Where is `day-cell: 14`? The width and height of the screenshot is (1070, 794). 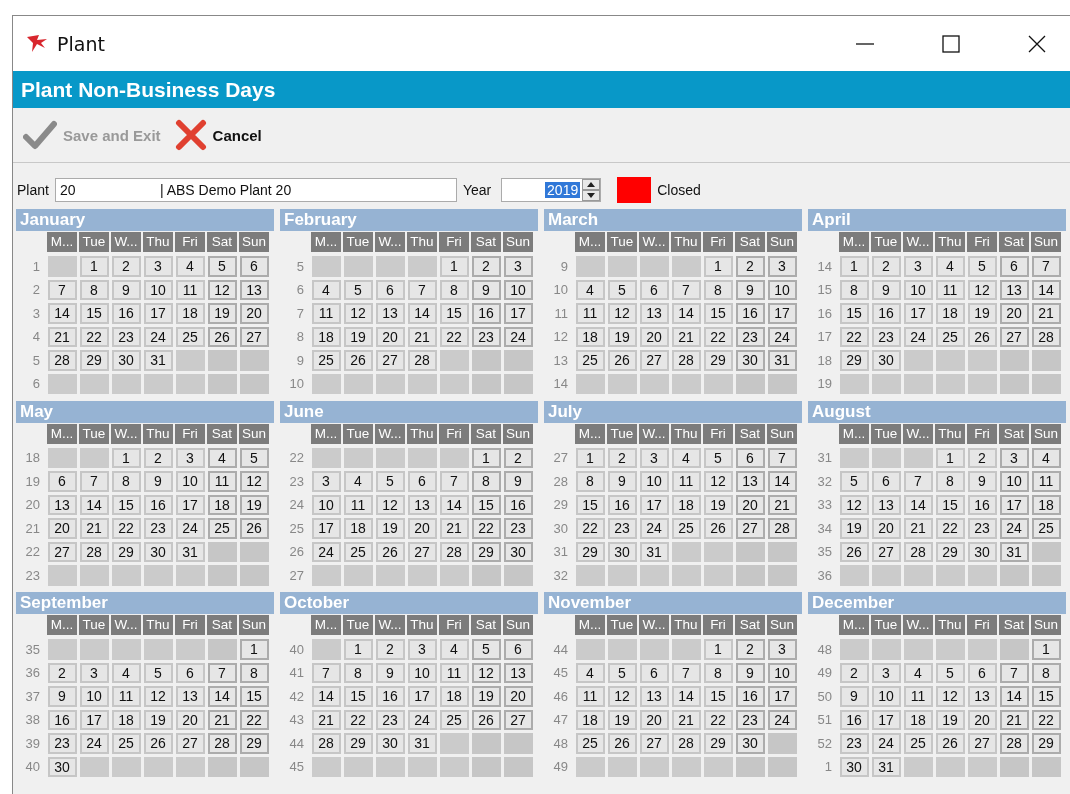 day-cell: 14 is located at coordinates (686, 313).